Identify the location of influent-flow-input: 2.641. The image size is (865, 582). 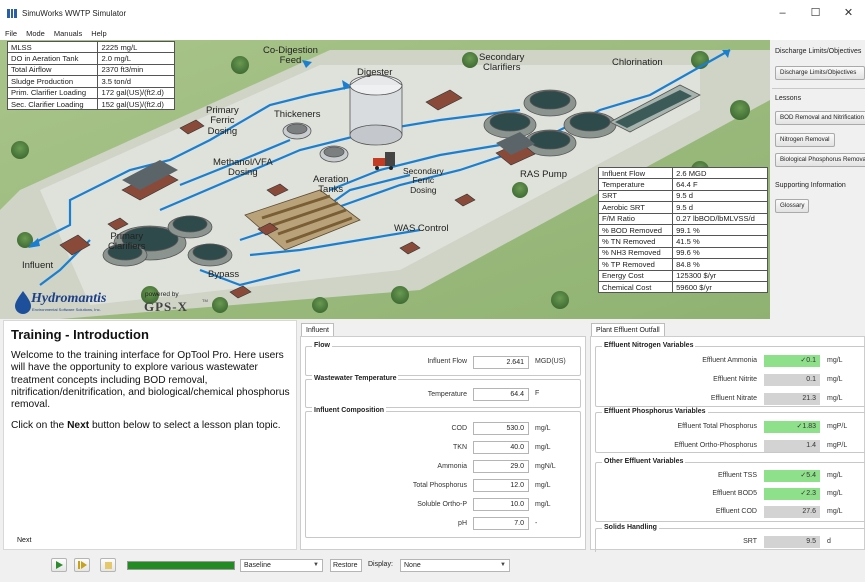
(501, 362).